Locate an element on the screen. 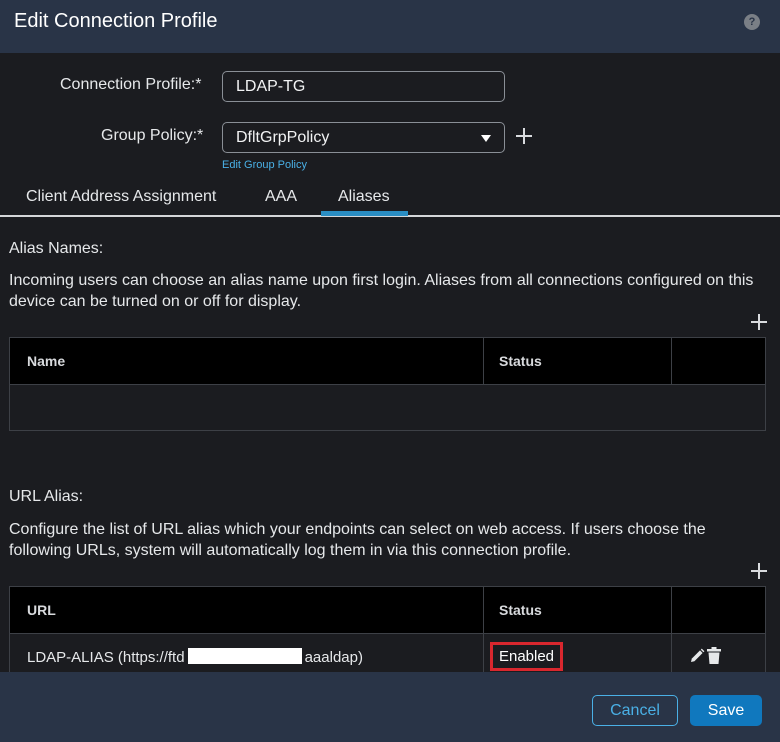 The width and height of the screenshot is (780, 742). redacted-region is located at coordinates (244, 656).